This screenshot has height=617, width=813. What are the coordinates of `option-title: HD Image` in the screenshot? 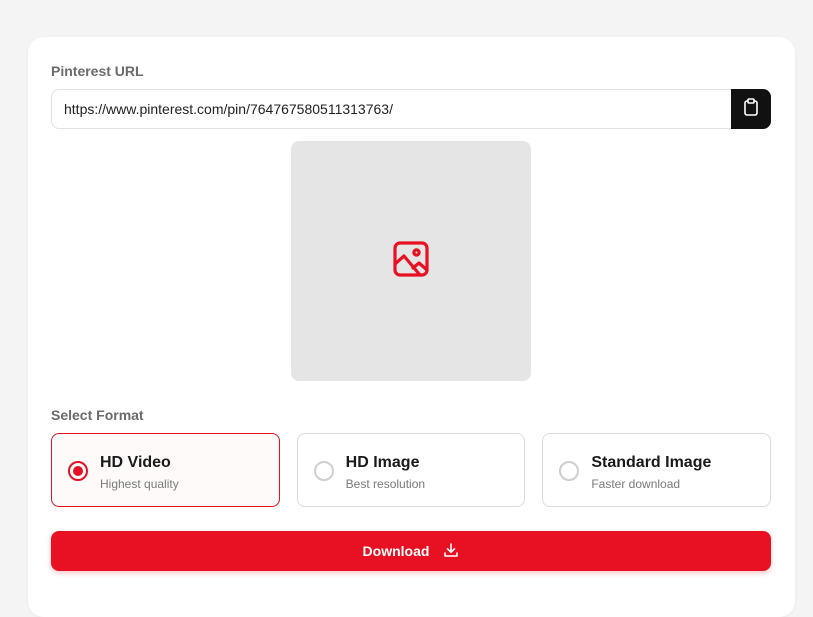 It's located at (382, 462).